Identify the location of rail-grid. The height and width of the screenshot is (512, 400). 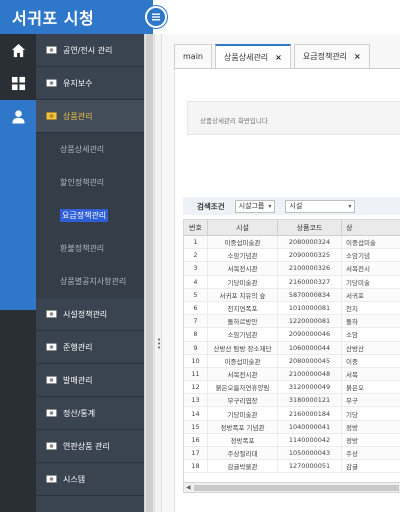
(18, 83).